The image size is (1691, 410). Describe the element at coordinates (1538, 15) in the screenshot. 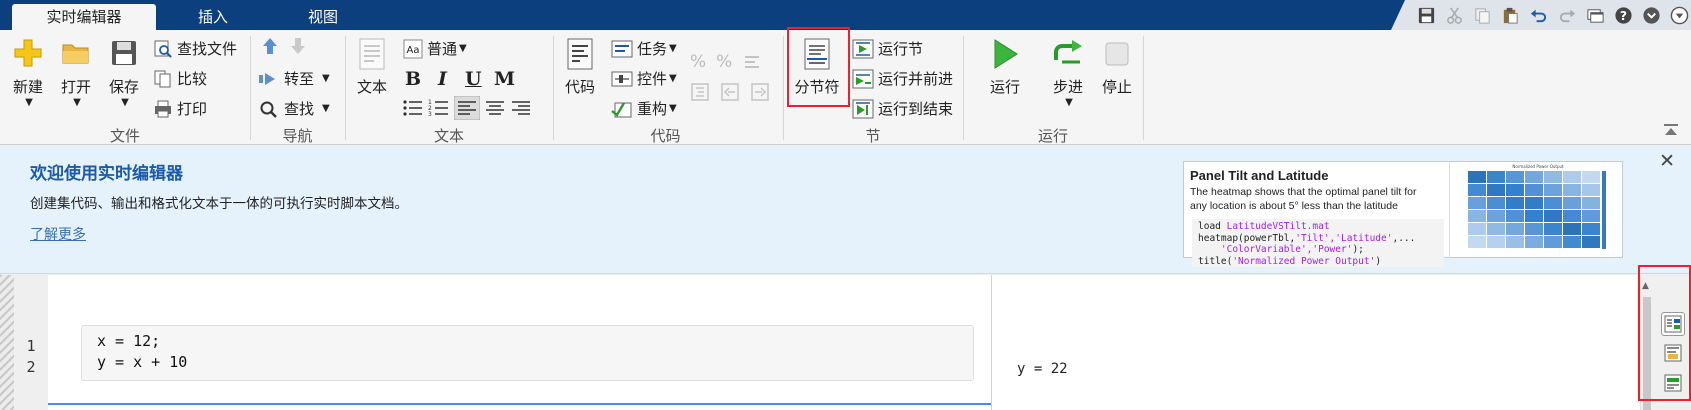

I see `undo-icon` at that location.